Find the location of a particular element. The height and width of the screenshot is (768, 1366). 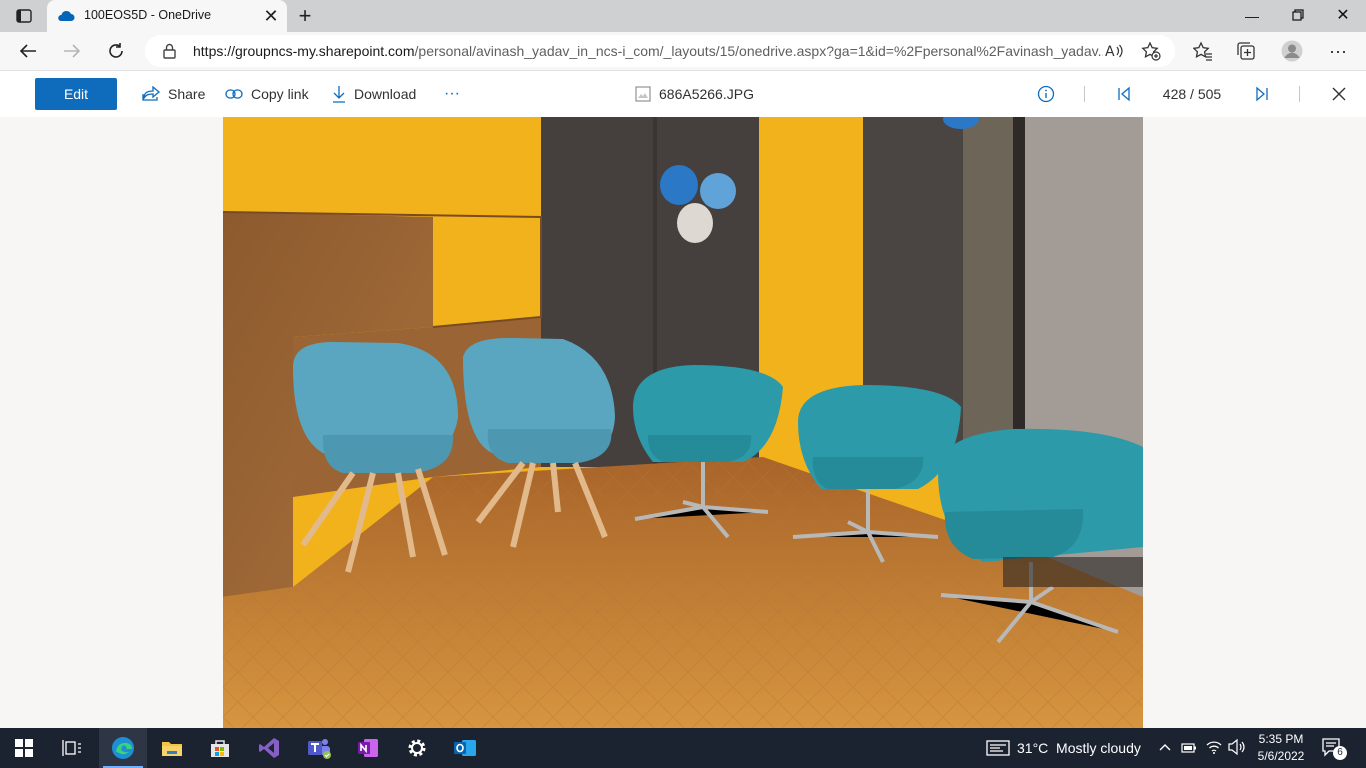

wifi-icon is located at coordinates (1214, 749).